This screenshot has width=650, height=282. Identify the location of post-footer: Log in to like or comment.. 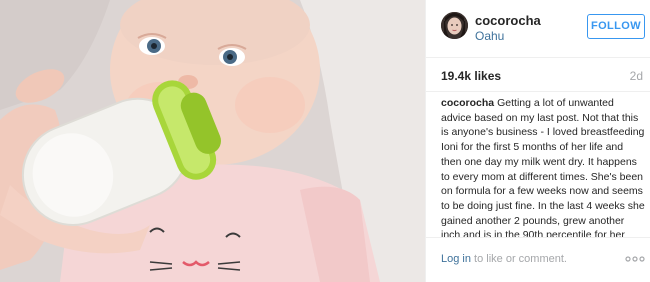
(538, 259).